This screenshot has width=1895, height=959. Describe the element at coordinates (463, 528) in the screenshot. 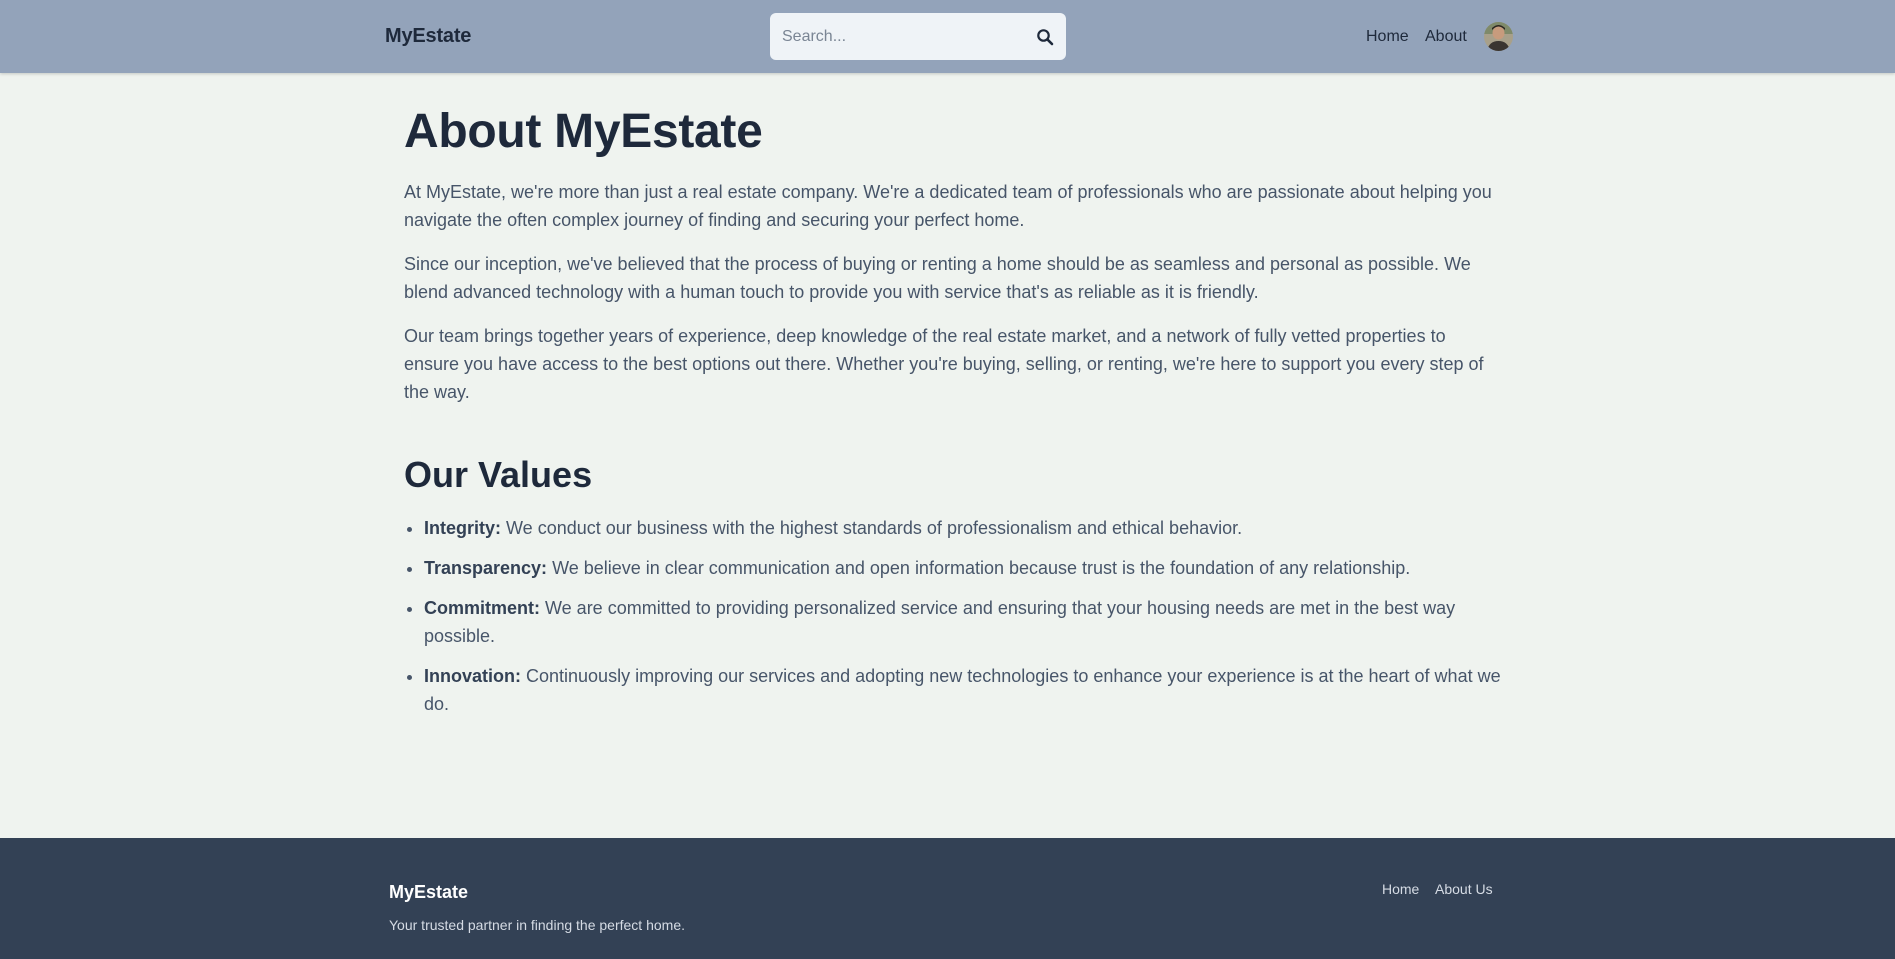

I see `value-name: Integrity:` at that location.